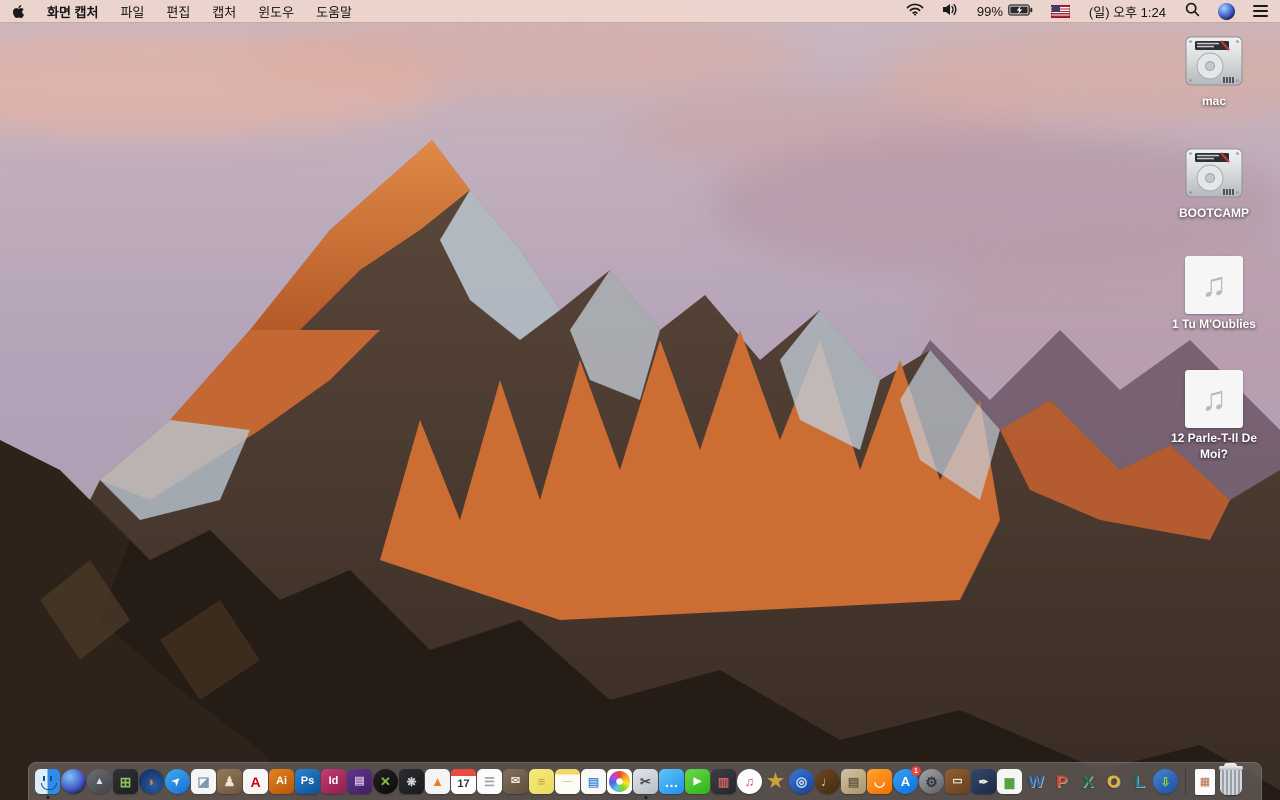  Describe the element at coordinates (1113, 781) in the screenshot. I see `dock-ms-outlook: O` at that location.